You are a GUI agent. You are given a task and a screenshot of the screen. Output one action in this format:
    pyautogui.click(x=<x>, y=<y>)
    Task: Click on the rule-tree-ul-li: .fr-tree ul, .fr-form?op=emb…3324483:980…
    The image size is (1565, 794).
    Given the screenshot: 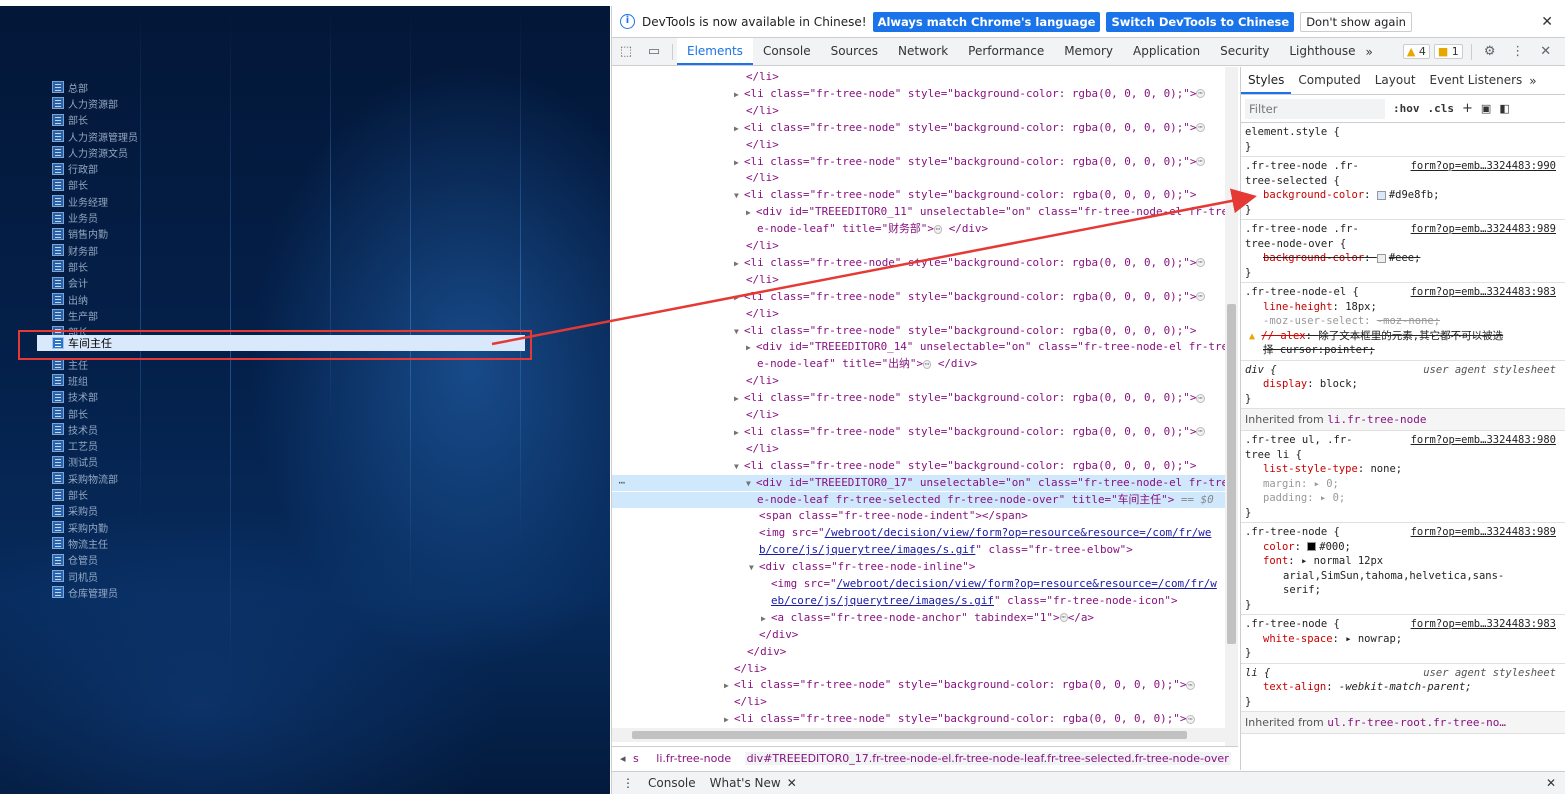 What is the action you would take?
    pyautogui.click(x=1403, y=477)
    